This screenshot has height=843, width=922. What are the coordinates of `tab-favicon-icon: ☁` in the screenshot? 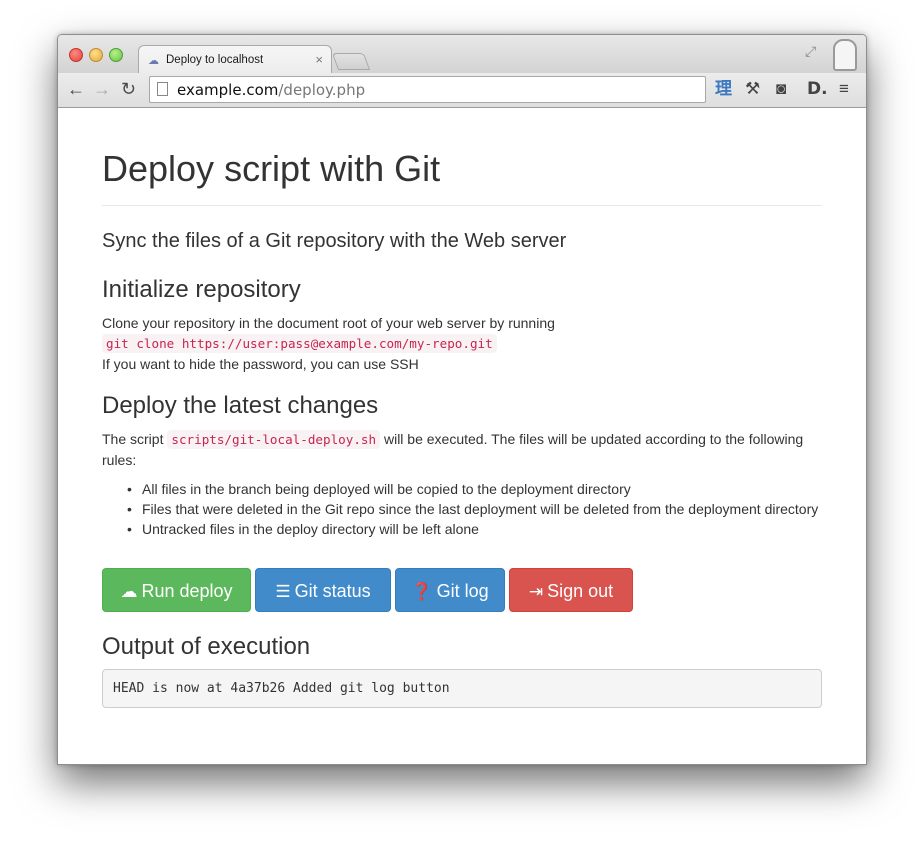 It's located at (153, 61).